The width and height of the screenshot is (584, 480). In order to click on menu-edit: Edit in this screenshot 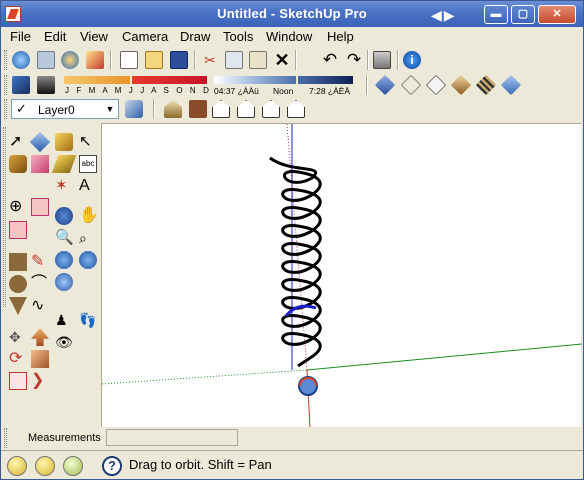, I will do `click(55, 36)`.